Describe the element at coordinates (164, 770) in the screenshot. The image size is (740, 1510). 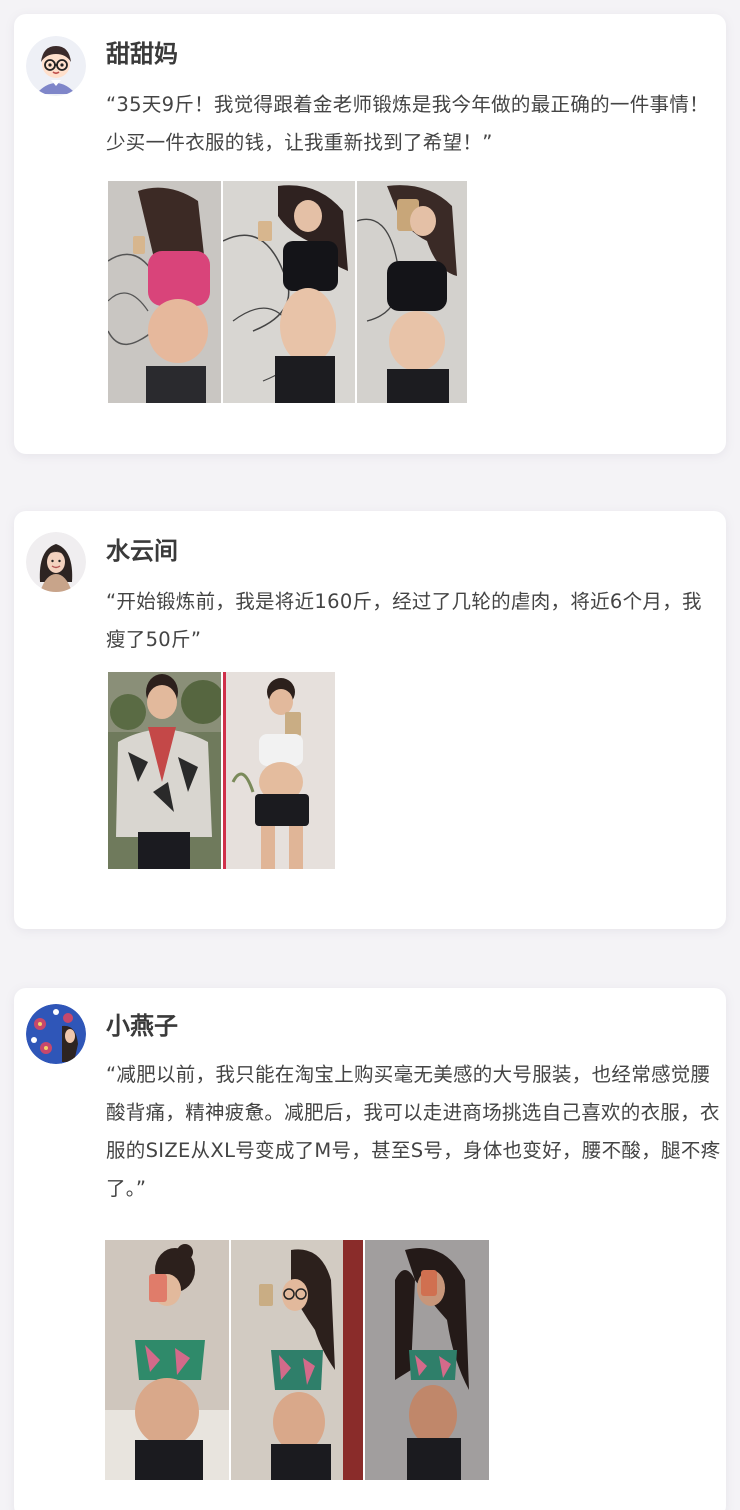
I see `before-photo` at that location.